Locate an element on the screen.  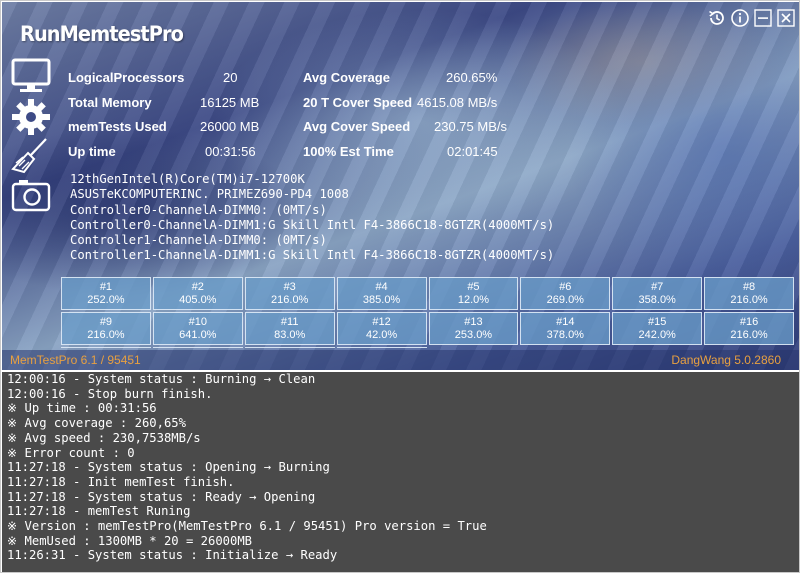
thread-id: #4 is located at coordinates (381, 287).